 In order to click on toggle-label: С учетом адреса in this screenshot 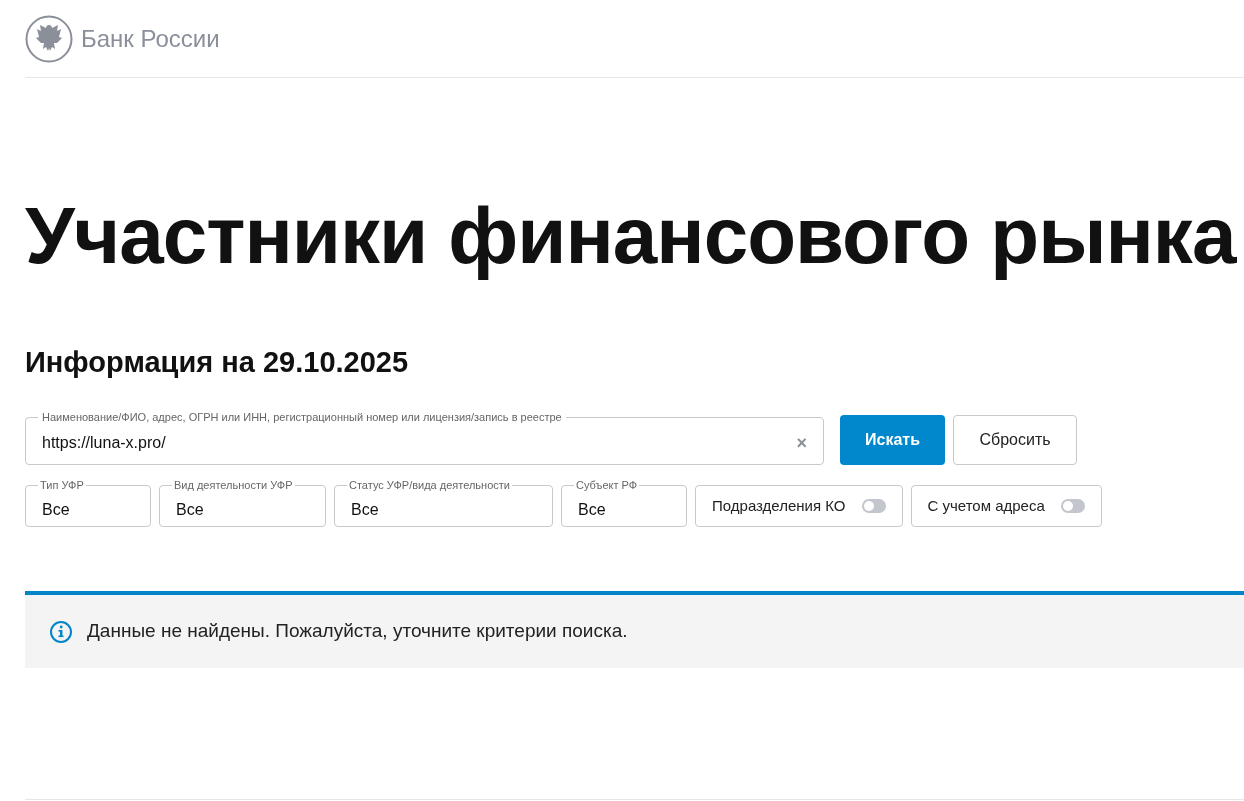, I will do `click(986, 505)`.